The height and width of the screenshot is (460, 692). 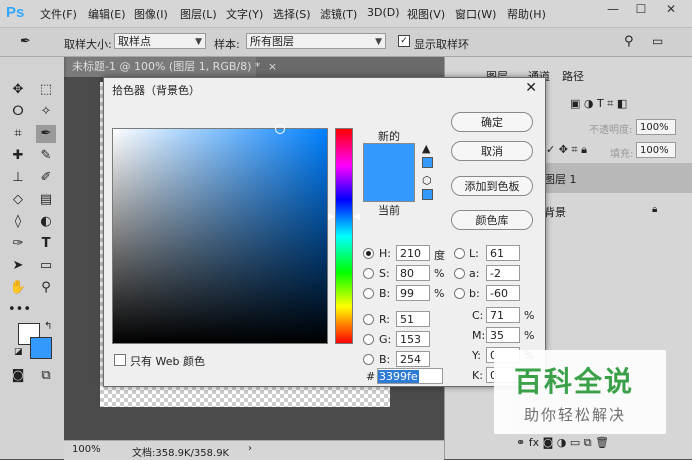 What do you see at coordinates (18, 288) in the screenshot?
I see `hand-tool-icon: ✋` at bounding box center [18, 288].